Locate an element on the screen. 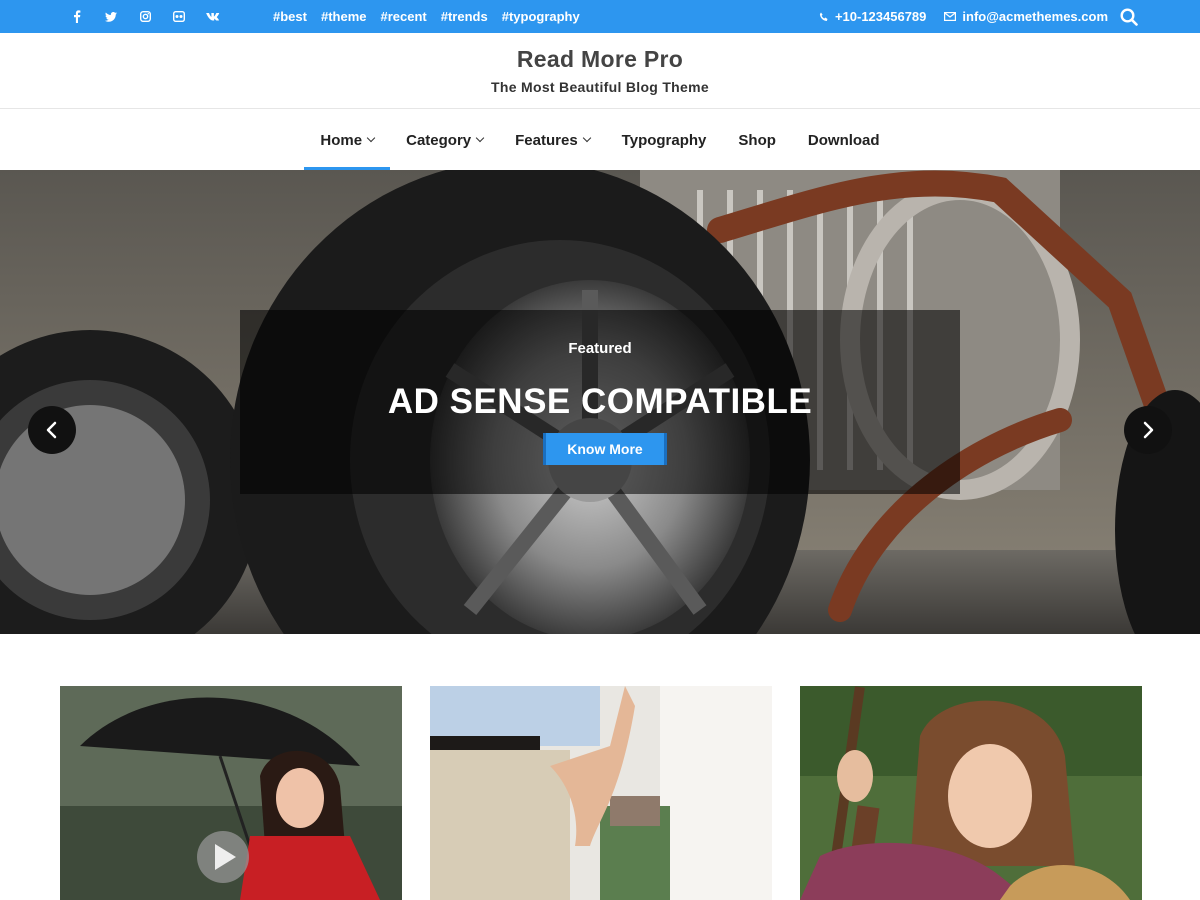 The height and width of the screenshot is (900, 1200). phone-item: +10-123456789 is located at coordinates (872, 16).